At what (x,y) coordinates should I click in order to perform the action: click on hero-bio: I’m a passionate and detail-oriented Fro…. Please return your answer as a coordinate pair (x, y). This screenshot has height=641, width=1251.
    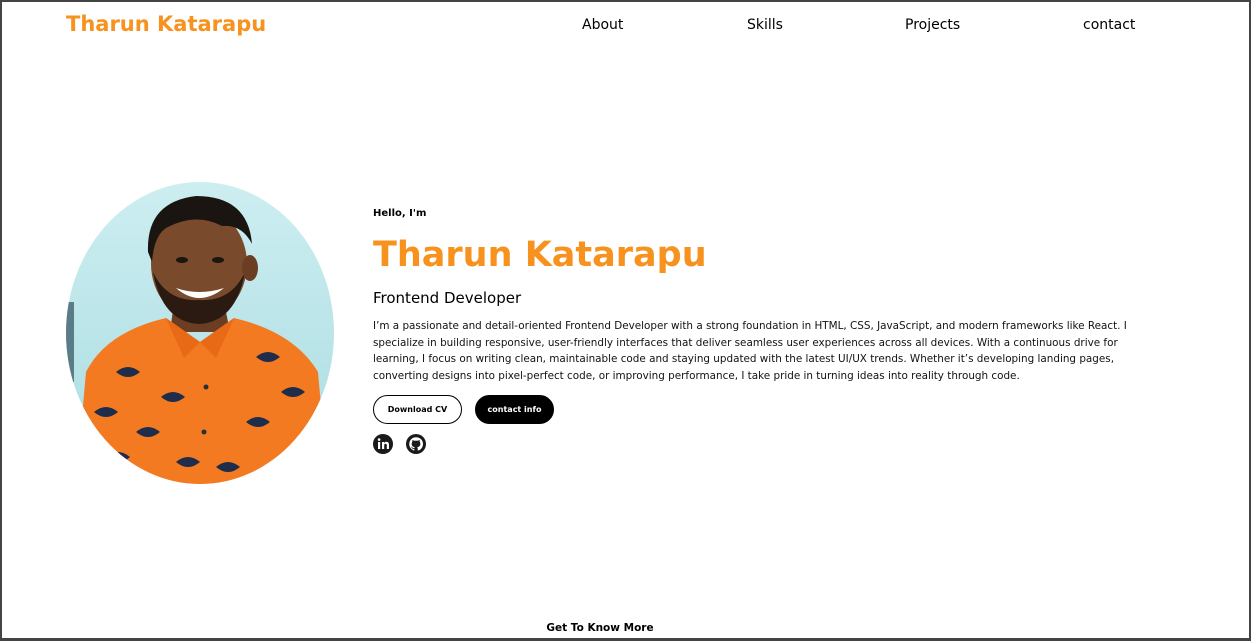
    Looking at the image, I should click on (750, 351).